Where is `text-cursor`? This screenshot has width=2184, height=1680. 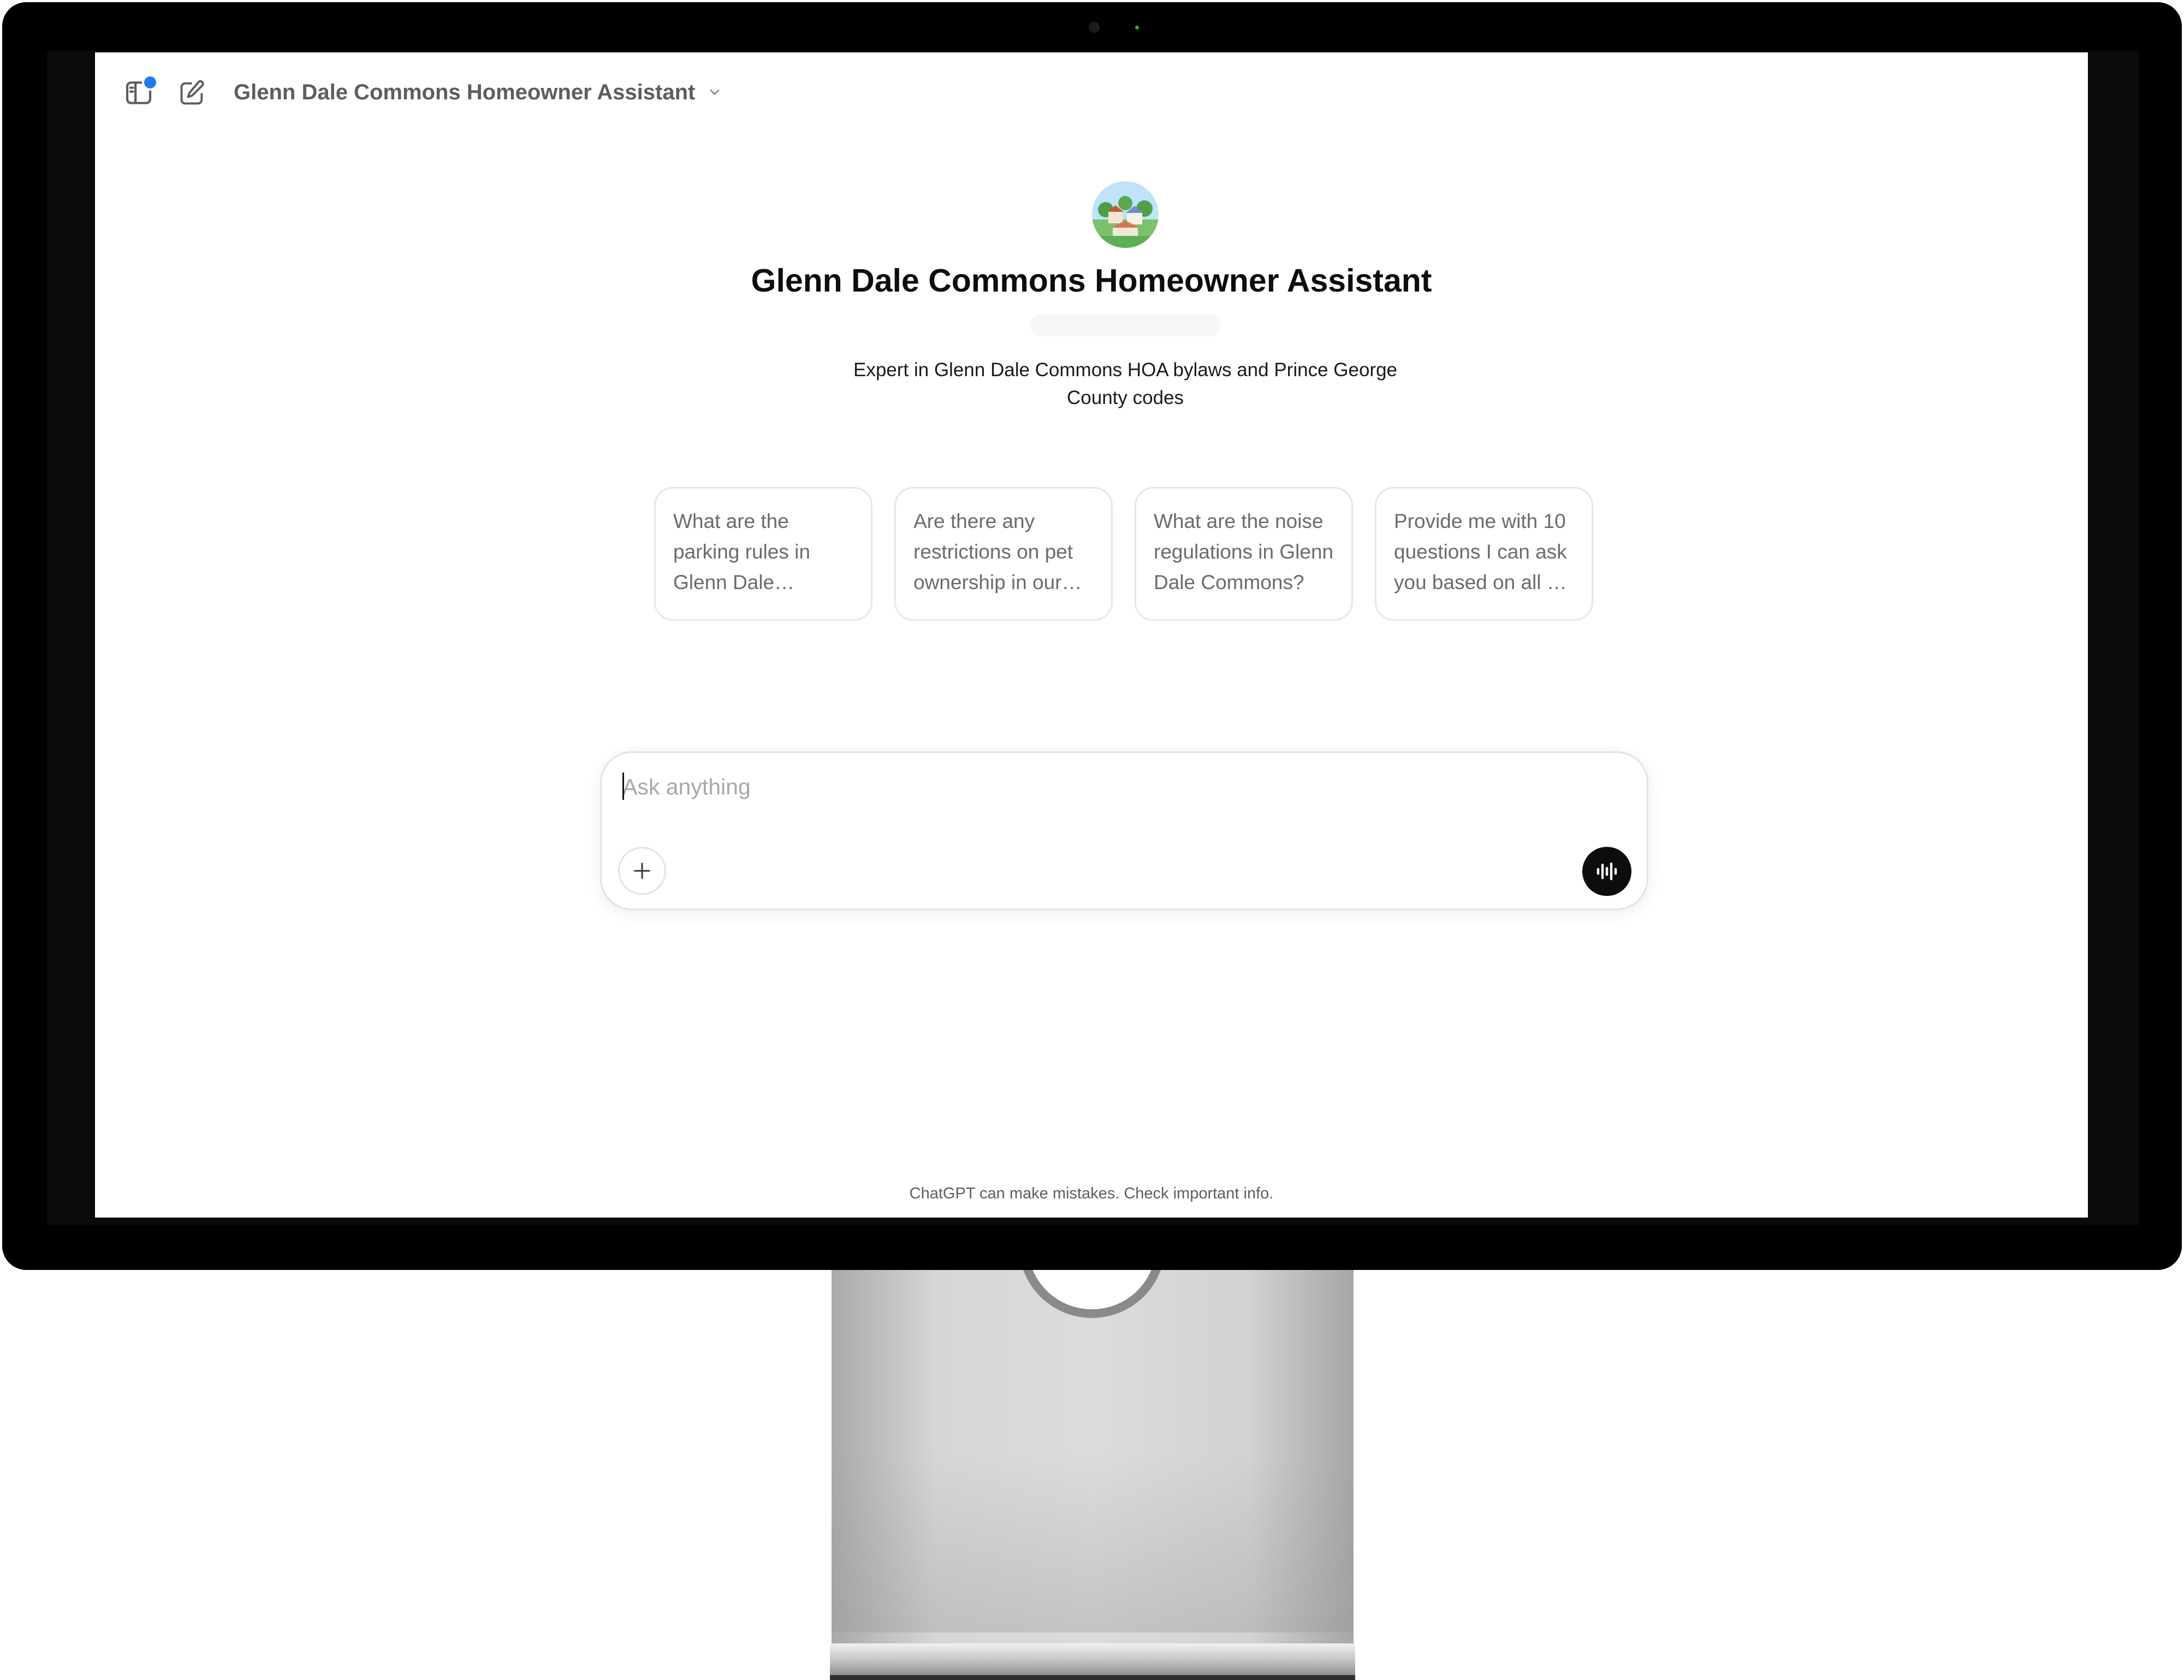 text-cursor is located at coordinates (623, 786).